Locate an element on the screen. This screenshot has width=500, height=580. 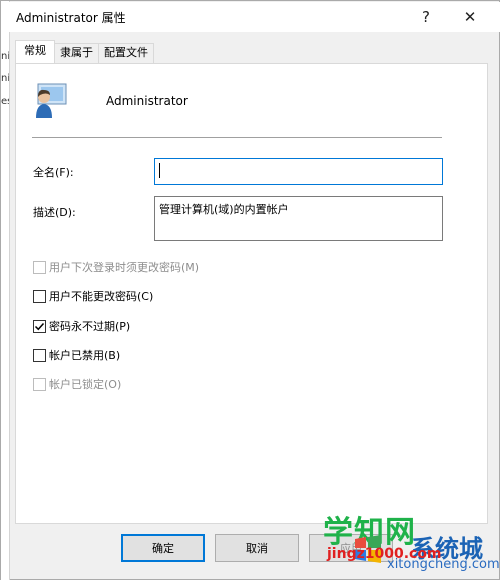
description-label: 描述(D): is located at coordinates (54, 212).